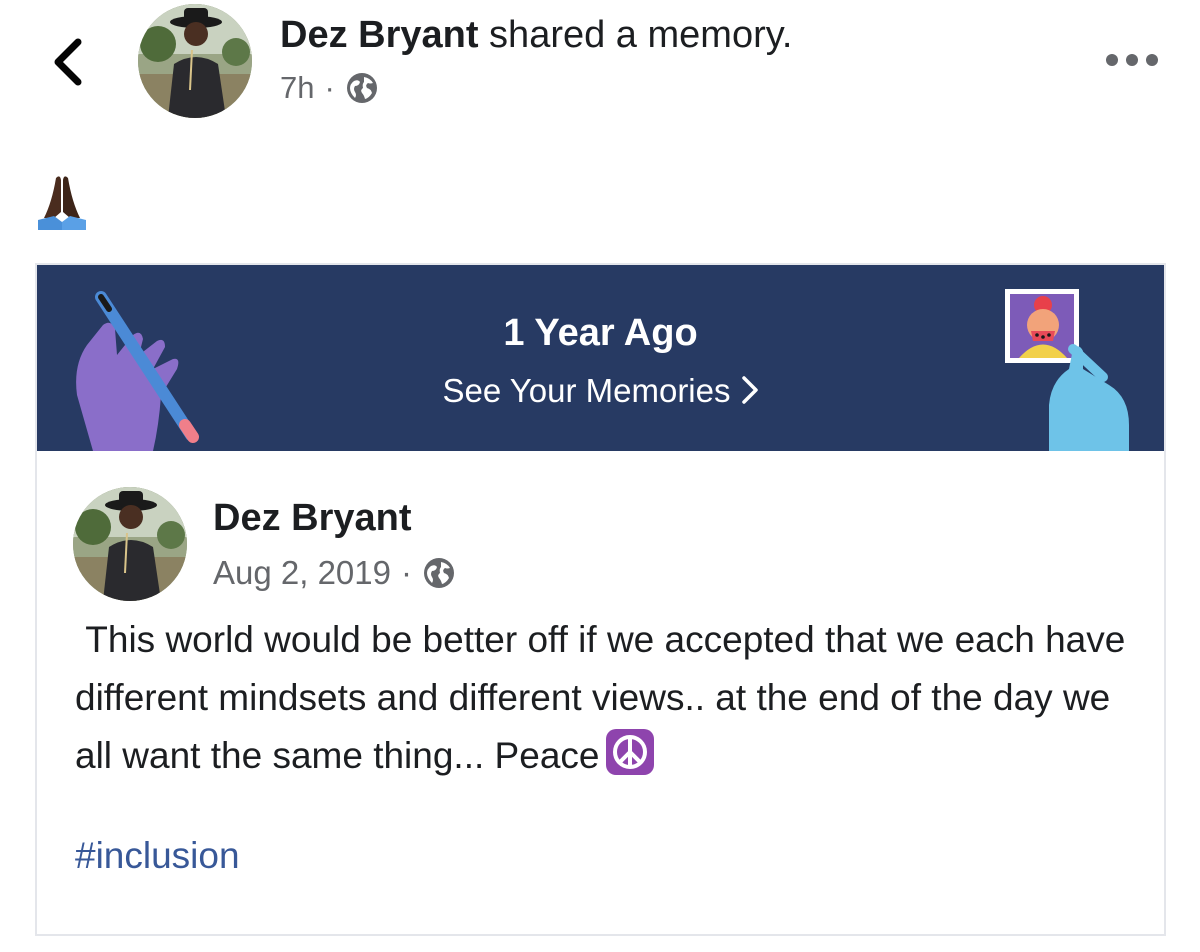  What do you see at coordinates (630, 752) in the screenshot?
I see `peace-symbol-emoji` at bounding box center [630, 752].